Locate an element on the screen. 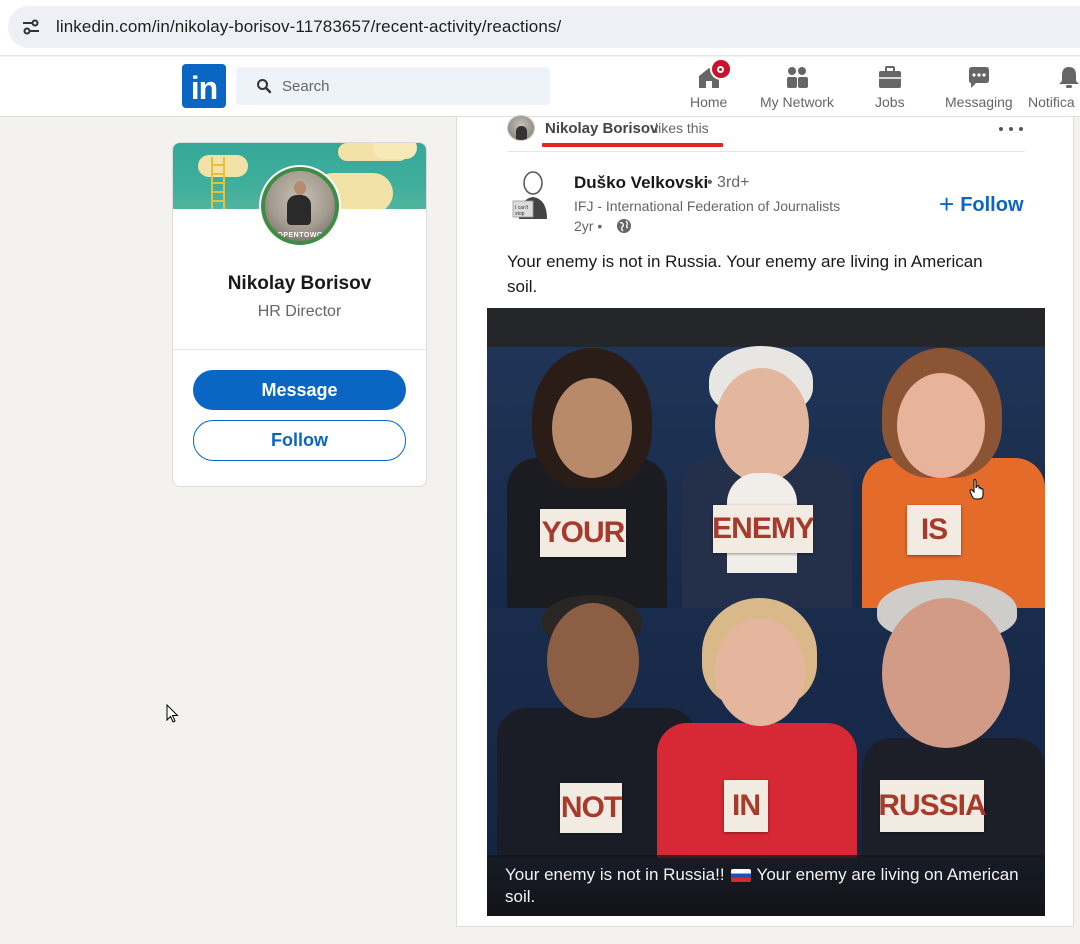 This screenshot has width=1080, height=944. plus-icon: + is located at coordinates (947, 204).